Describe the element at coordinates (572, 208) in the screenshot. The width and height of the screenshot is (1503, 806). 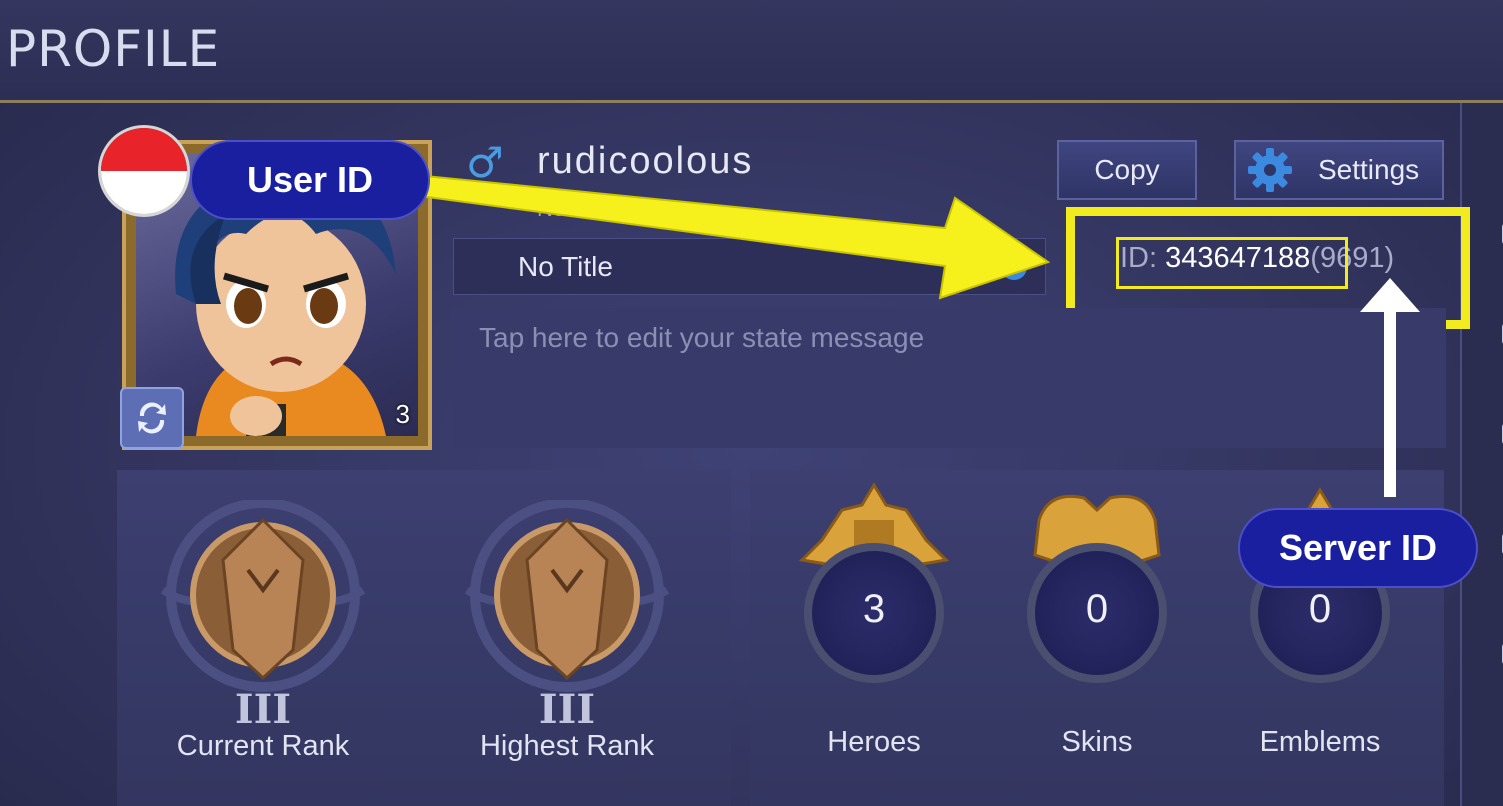
I see `subtitle-text: No ved` at that location.